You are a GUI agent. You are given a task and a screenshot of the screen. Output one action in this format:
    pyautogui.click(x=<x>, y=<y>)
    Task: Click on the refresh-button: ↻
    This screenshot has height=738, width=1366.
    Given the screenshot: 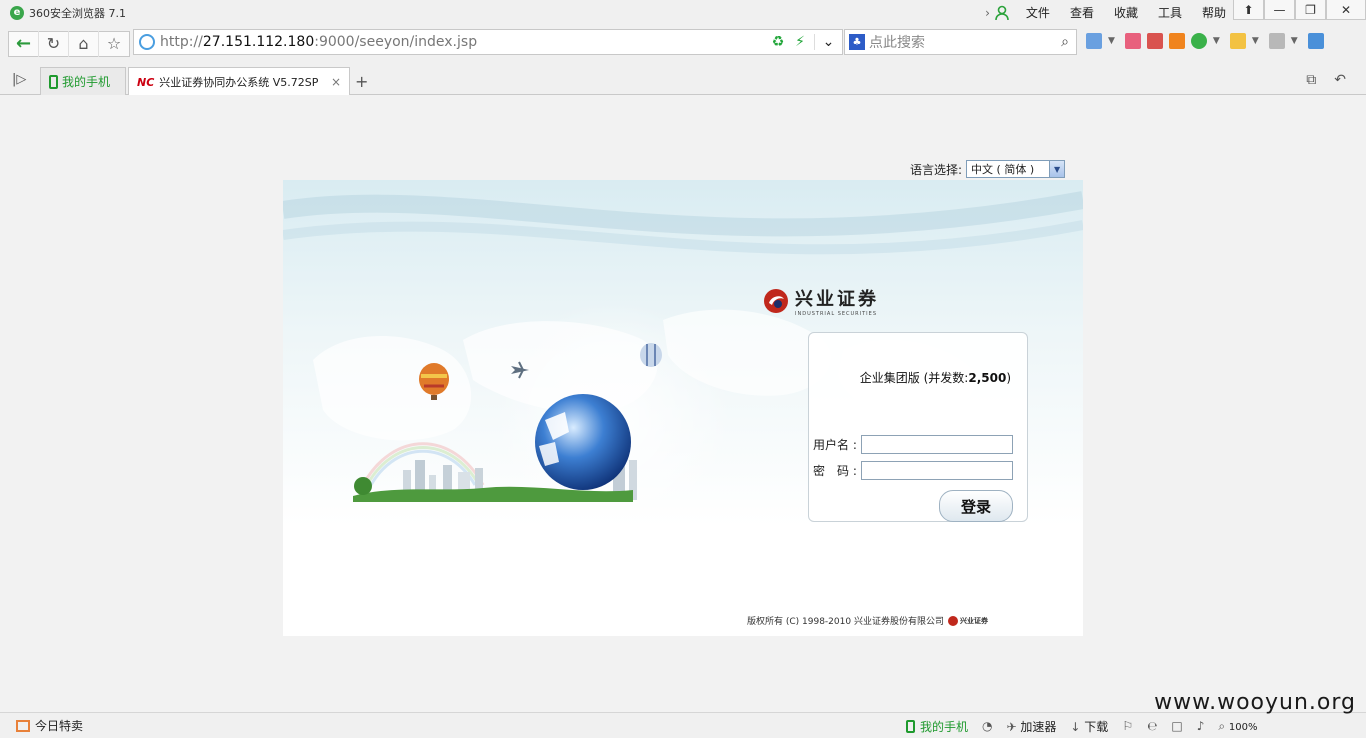 What is the action you would take?
    pyautogui.click(x=54, y=43)
    